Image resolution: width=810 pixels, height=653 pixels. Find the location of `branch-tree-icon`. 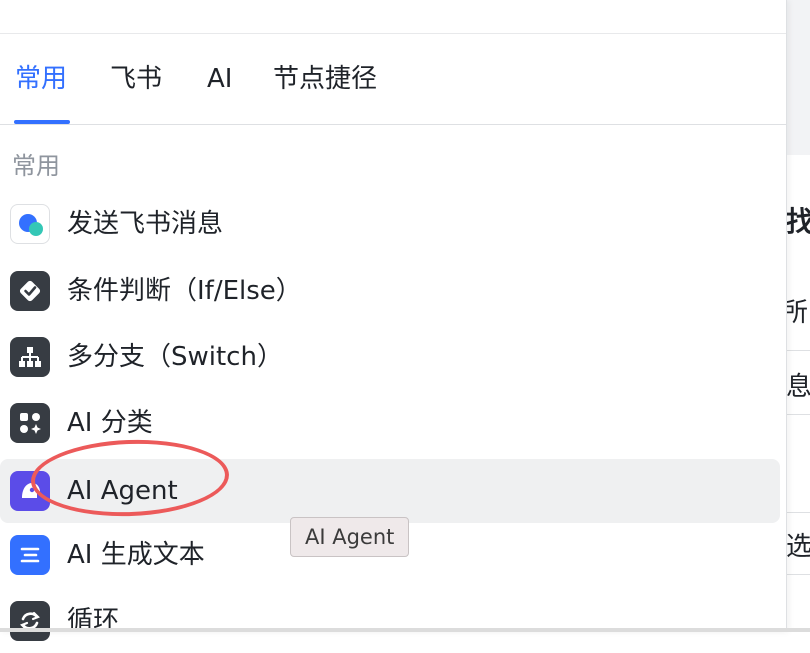

branch-tree-icon is located at coordinates (30, 357).